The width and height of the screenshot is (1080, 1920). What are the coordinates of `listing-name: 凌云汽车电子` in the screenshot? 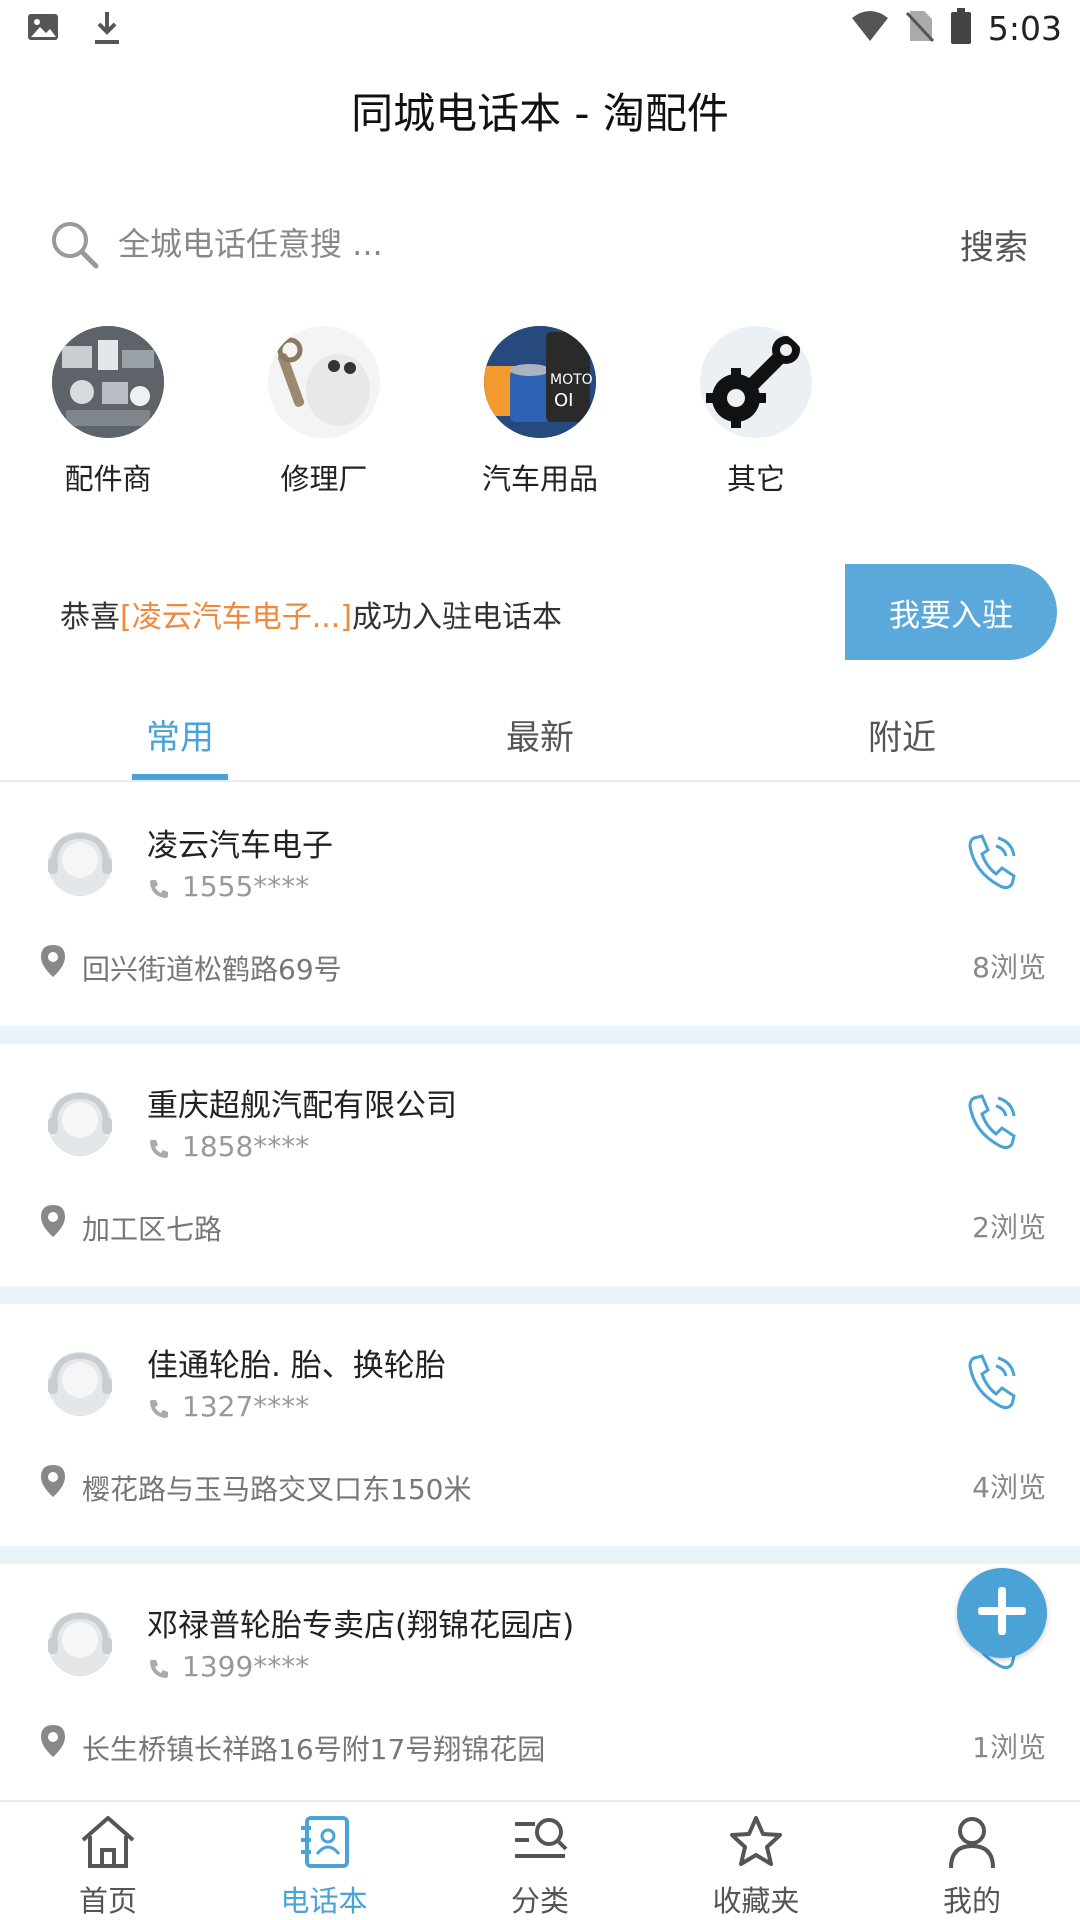 It's located at (240, 846).